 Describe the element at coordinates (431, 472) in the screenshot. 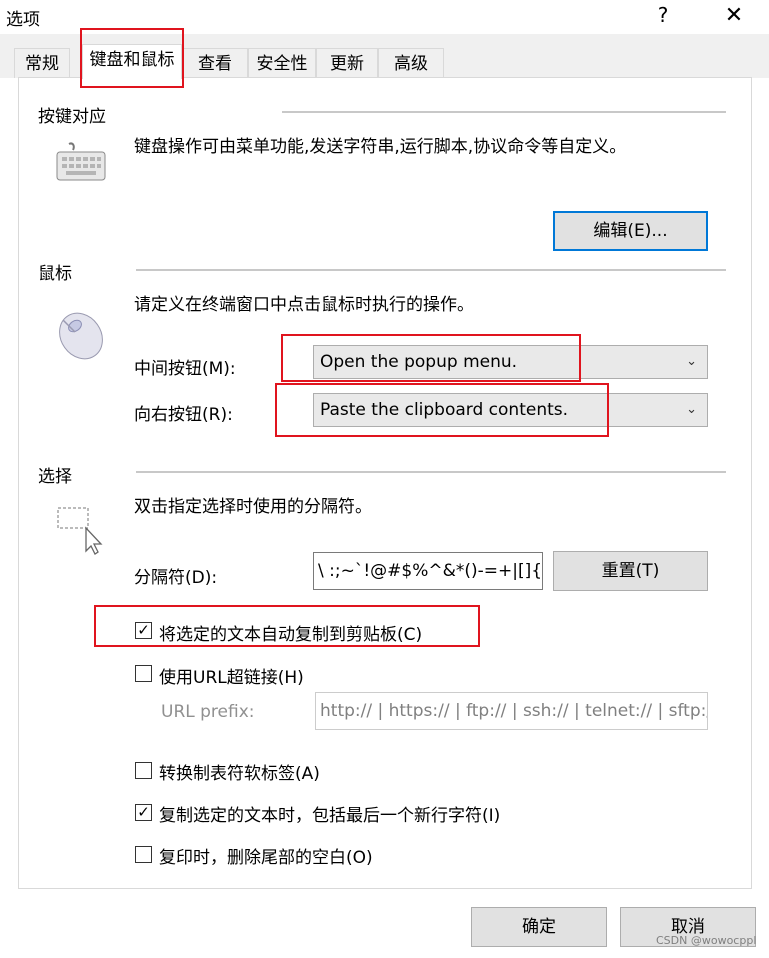

I see `selection-divider` at that location.